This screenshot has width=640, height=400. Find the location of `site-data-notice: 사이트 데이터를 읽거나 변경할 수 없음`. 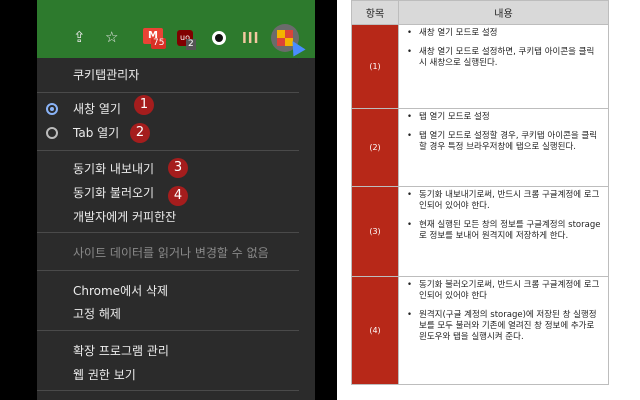

site-data-notice: 사이트 데이터를 읽거나 변경할 수 없음 is located at coordinates (171, 253).